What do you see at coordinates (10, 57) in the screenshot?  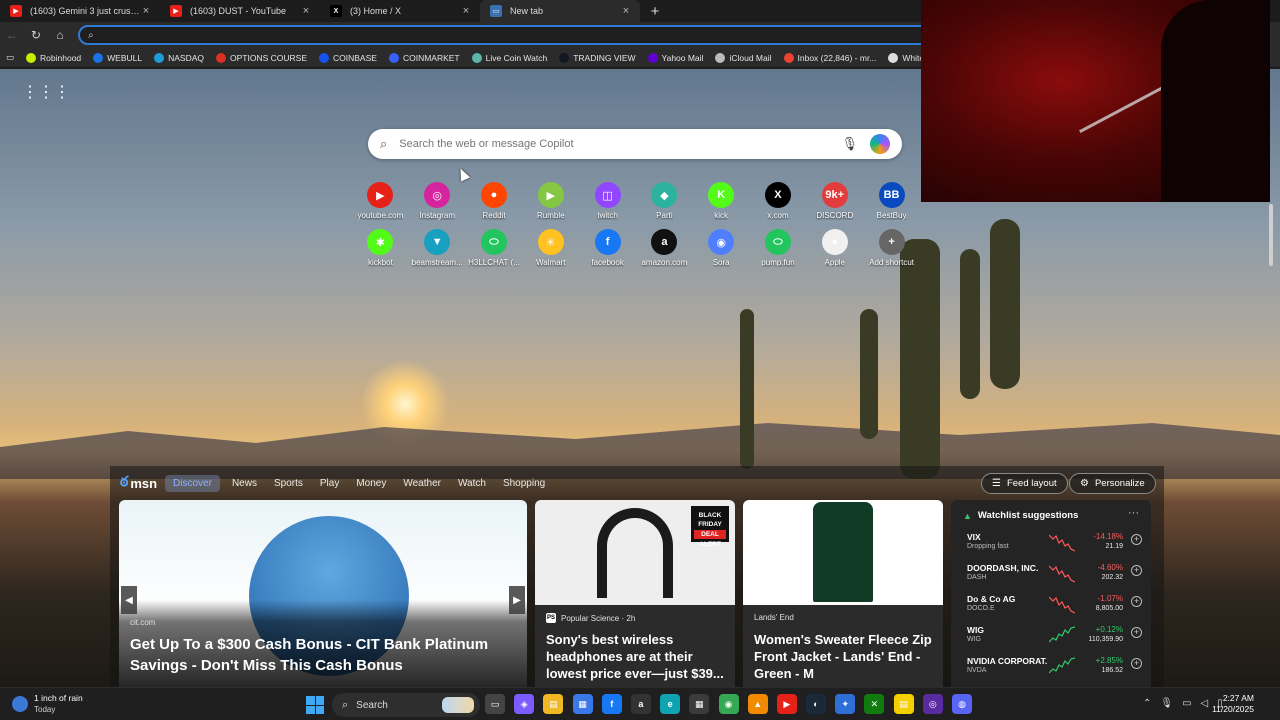 I see `bookmarks-menu-icon: ▭` at bounding box center [10, 57].